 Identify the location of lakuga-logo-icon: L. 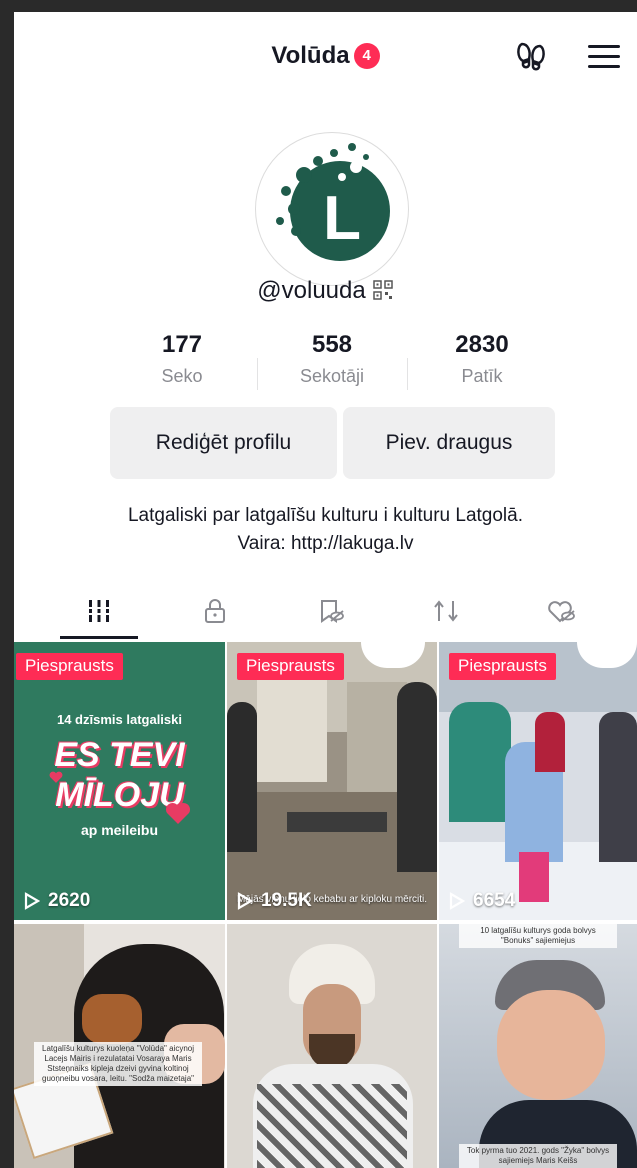
(333, 202).